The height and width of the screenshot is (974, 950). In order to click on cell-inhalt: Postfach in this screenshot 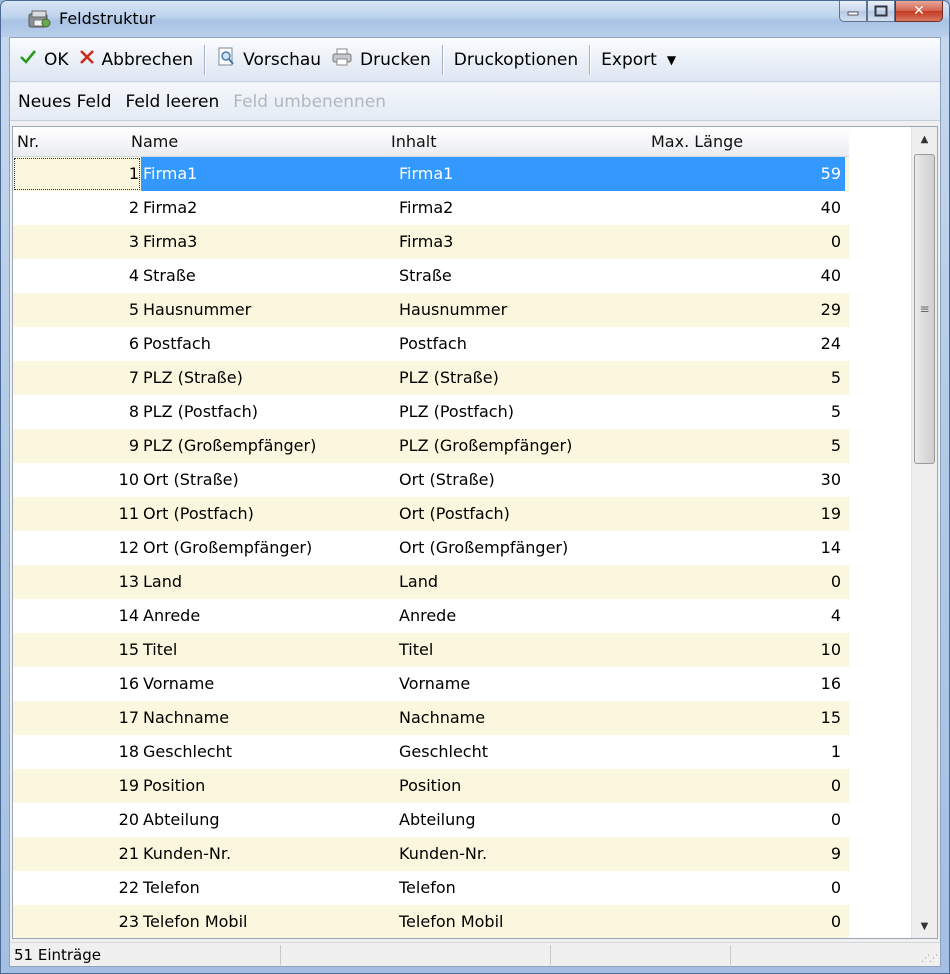, I will do `click(529, 344)`.